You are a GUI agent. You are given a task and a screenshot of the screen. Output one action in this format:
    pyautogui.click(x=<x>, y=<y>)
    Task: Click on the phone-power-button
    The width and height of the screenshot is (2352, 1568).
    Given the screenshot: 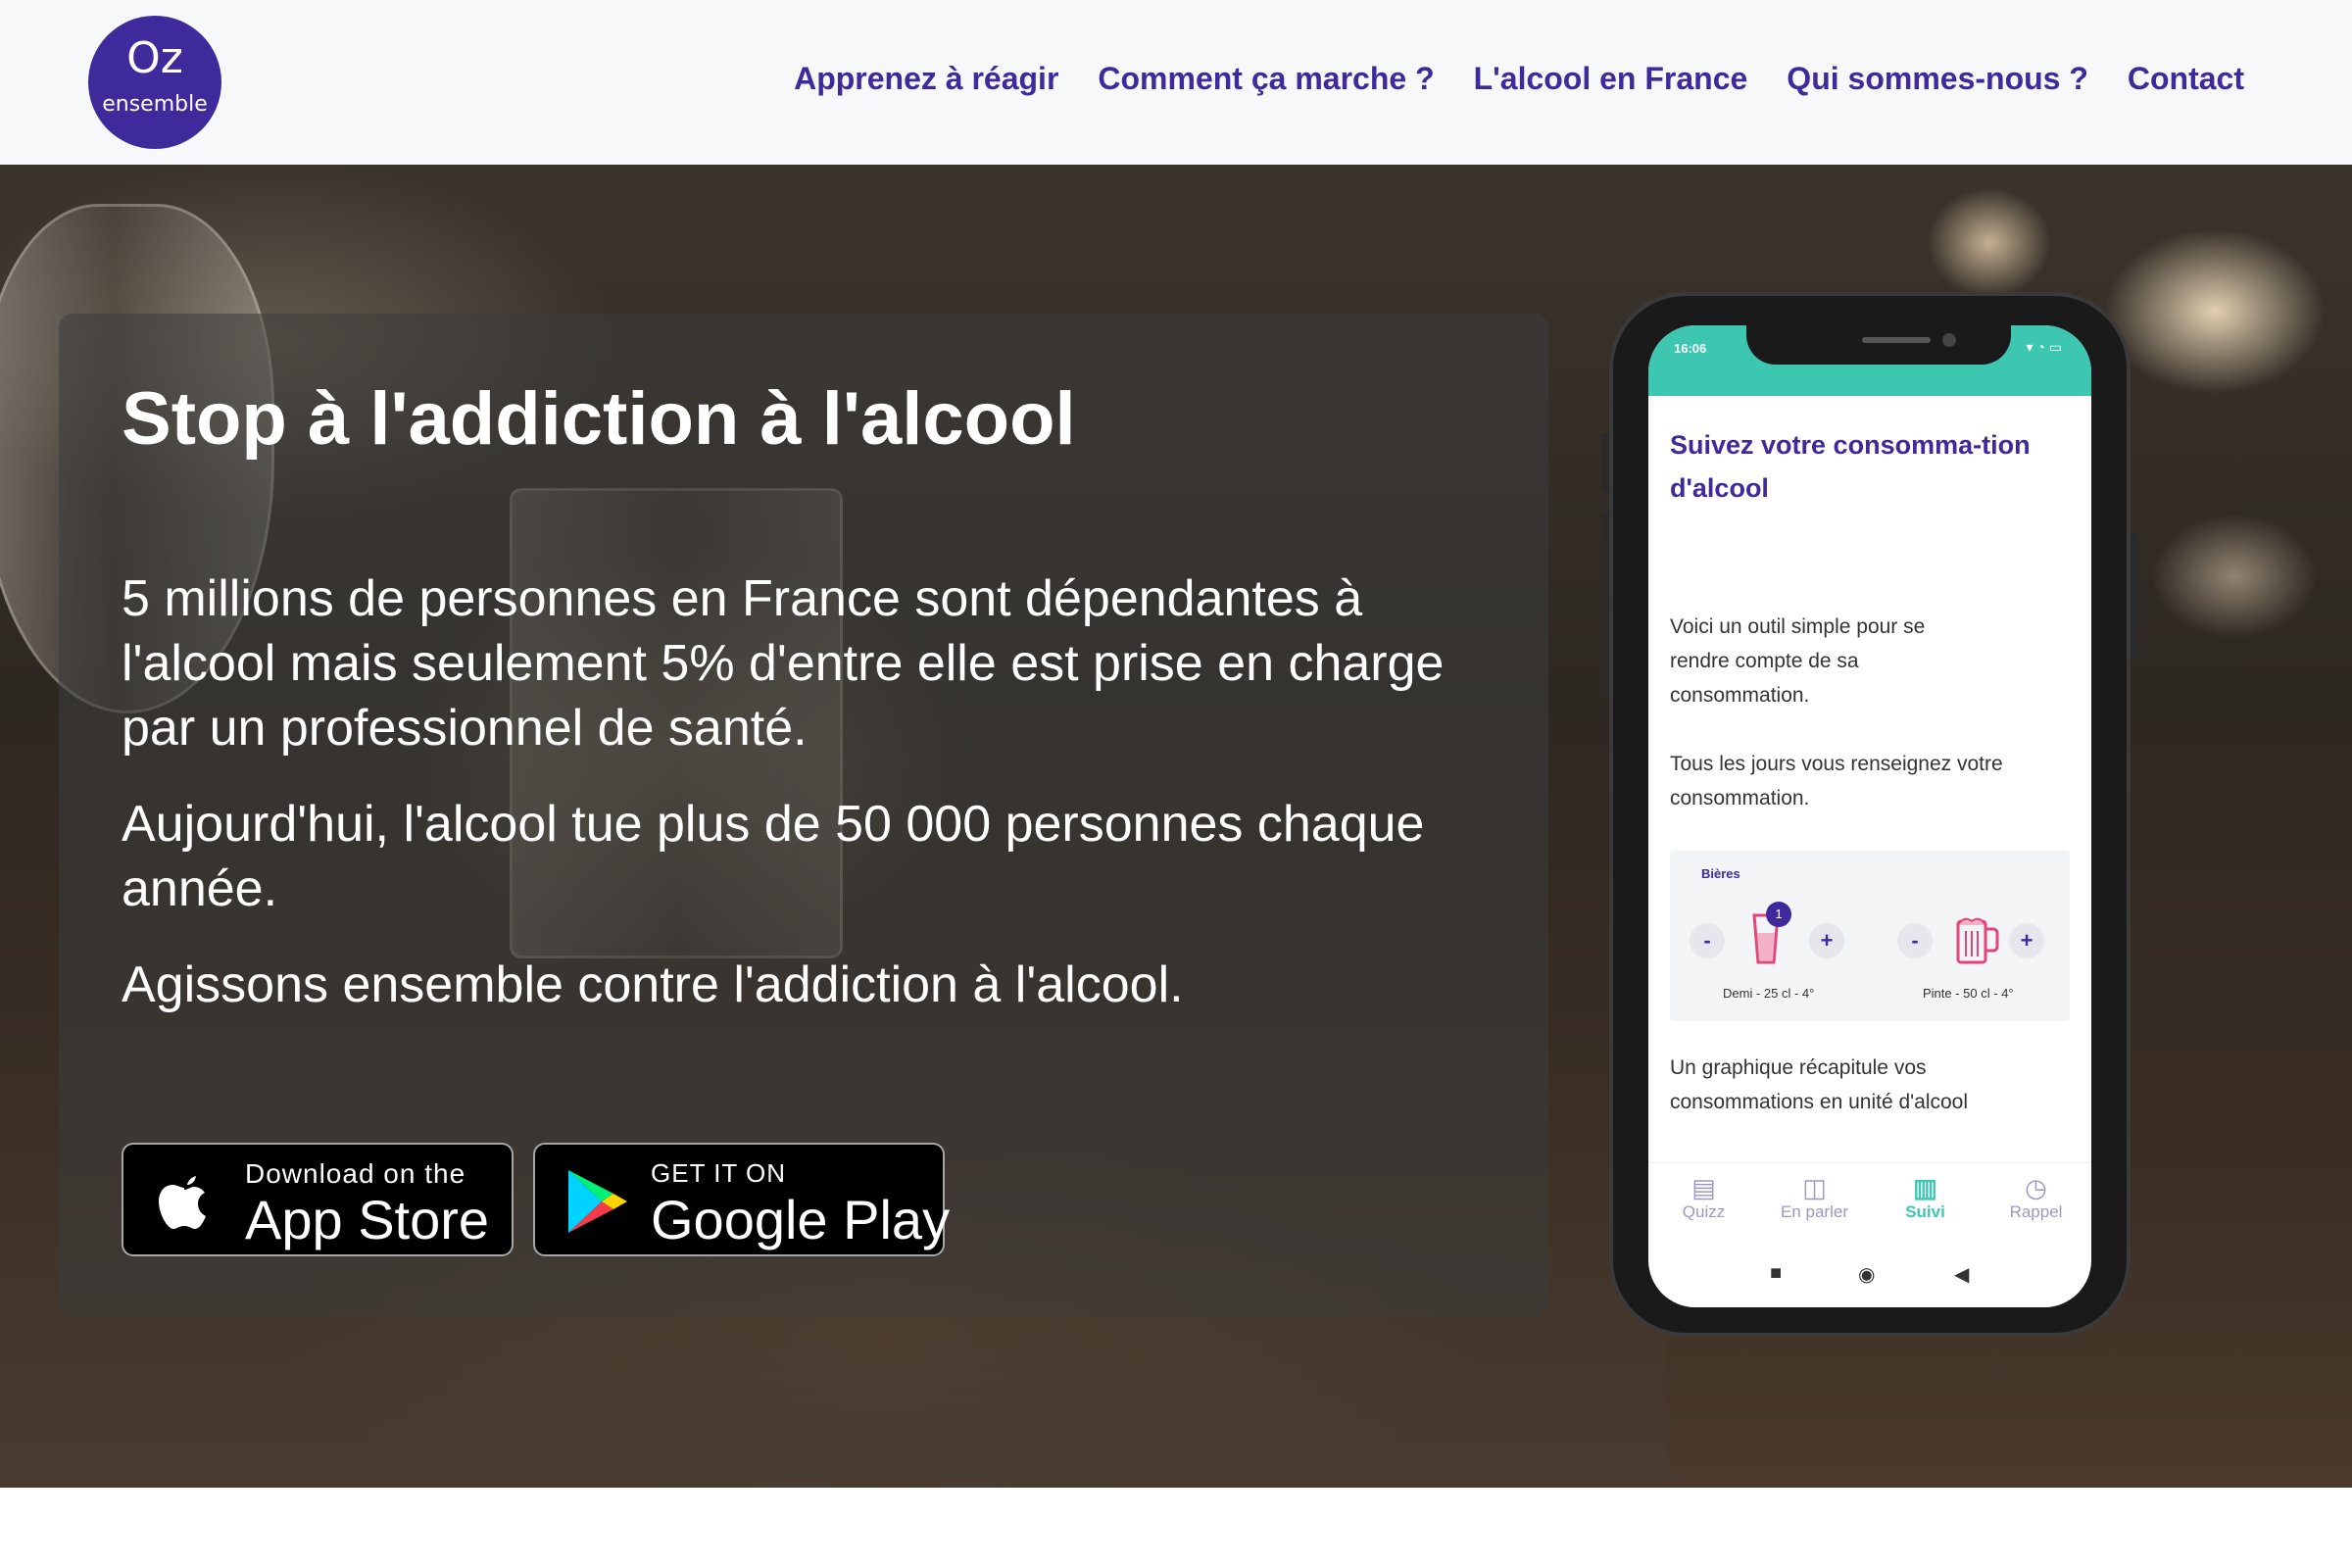 What is the action you would take?
    pyautogui.click(x=2134, y=595)
    